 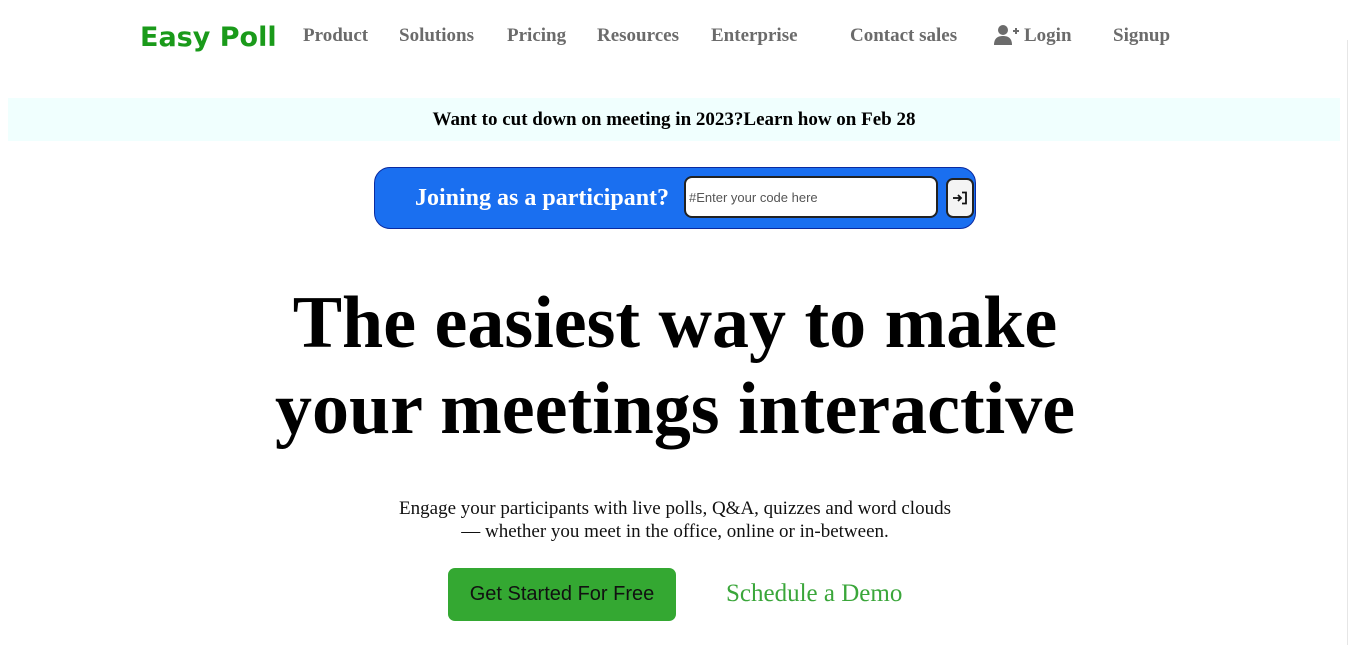 What do you see at coordinates (335, 36) in the screenshot?
I see `nav-product: Product` at bounding box center [335, 36].